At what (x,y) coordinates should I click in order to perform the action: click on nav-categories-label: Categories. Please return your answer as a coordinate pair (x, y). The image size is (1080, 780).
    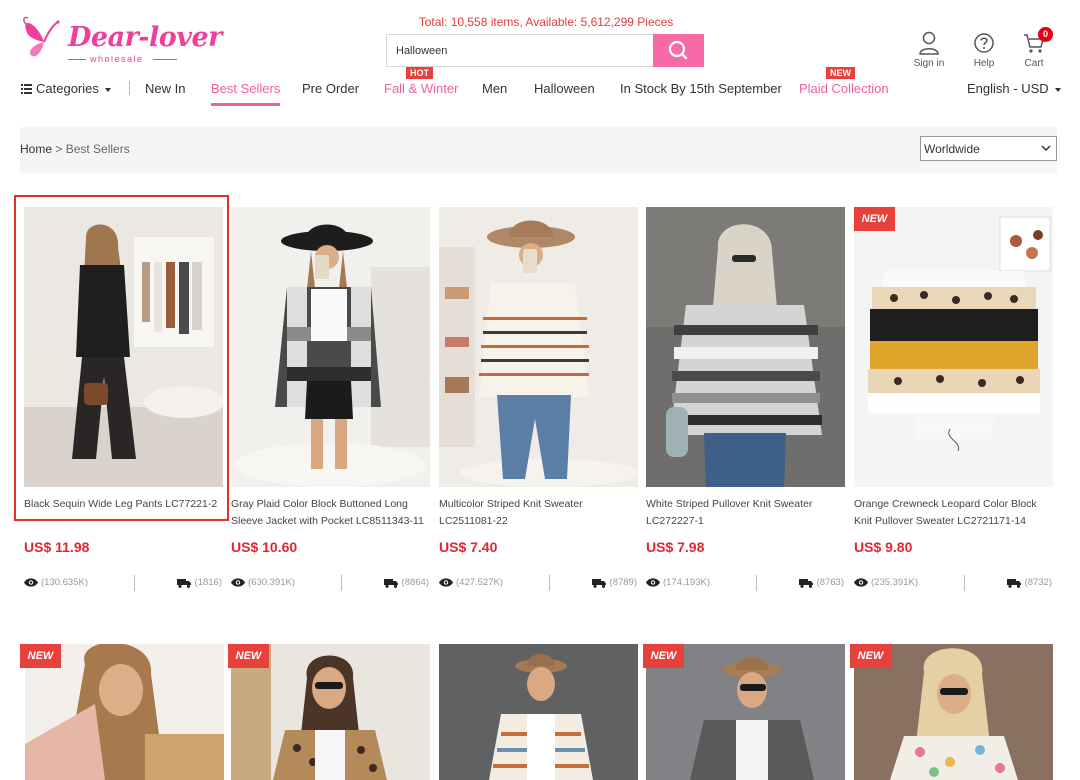
    Looking at the image, I should click on (67, 88).